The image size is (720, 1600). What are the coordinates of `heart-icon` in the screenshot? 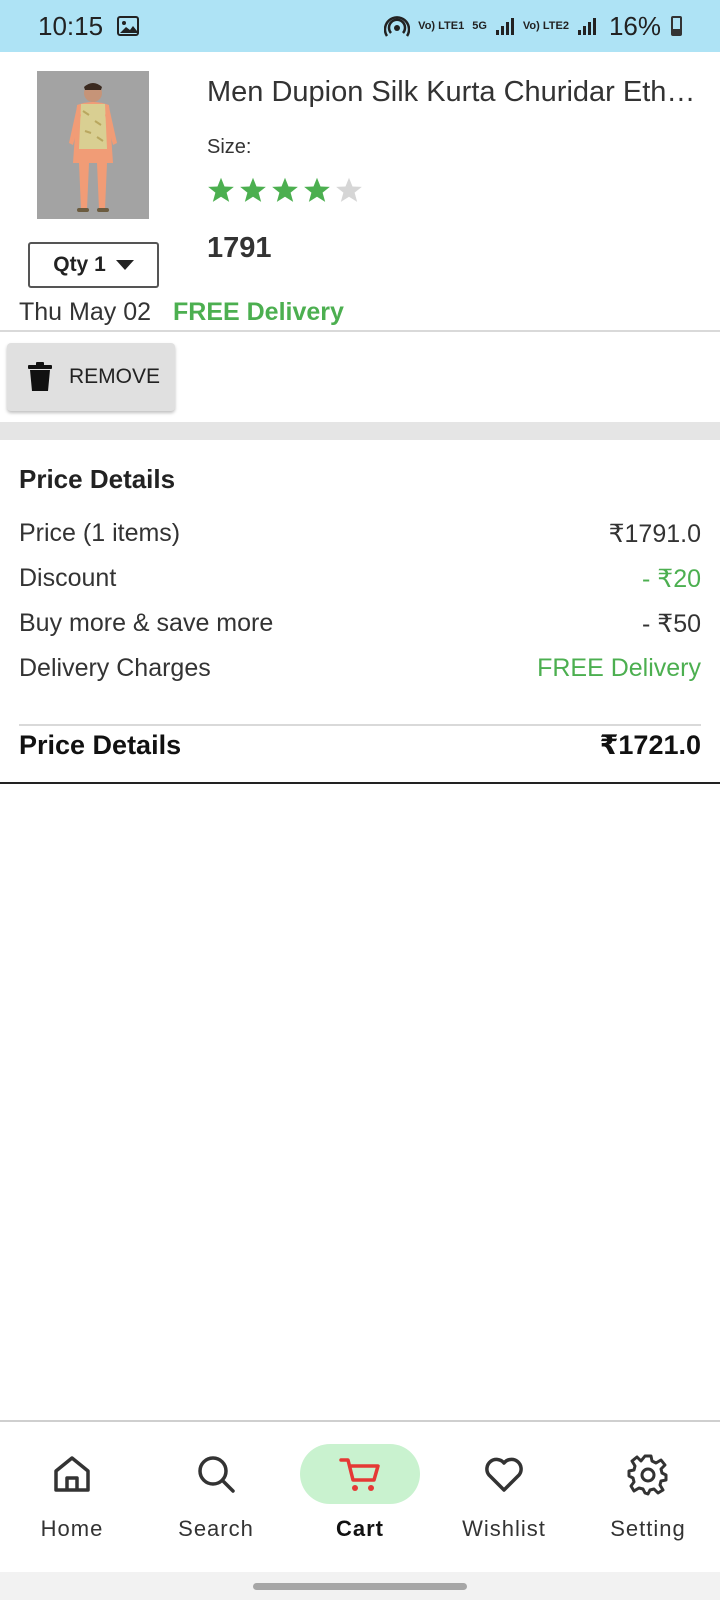 It's located at (504, 1474).